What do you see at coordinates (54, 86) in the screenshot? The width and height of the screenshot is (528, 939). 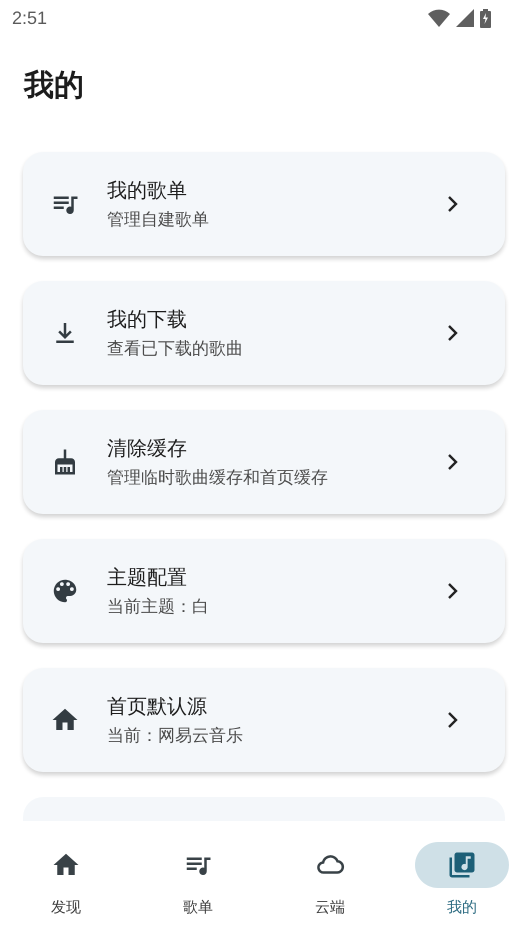 I see `page-title: 我的` at bounding box center [54, 86].